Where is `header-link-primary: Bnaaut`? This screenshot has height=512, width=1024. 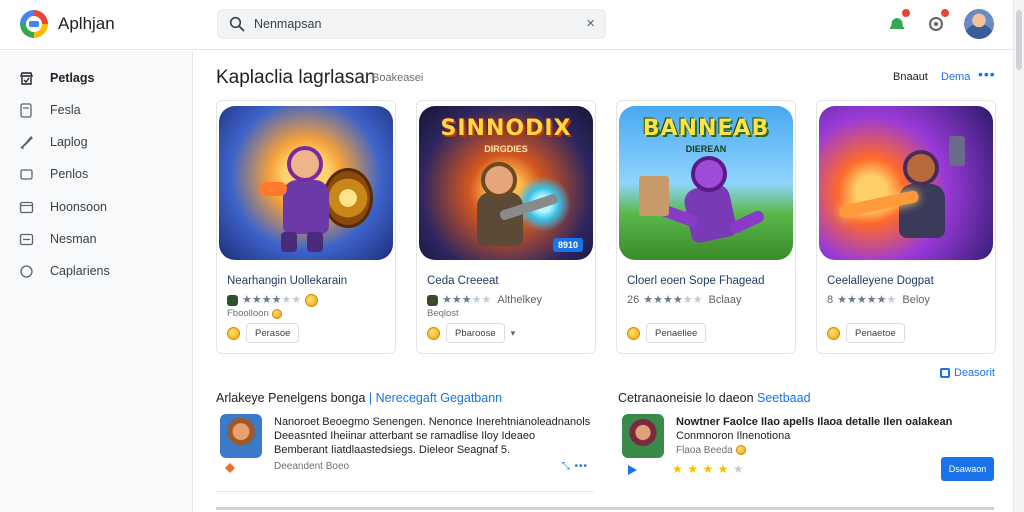
header-link-primary: Bnaaut is located at coordinates (910, 77).